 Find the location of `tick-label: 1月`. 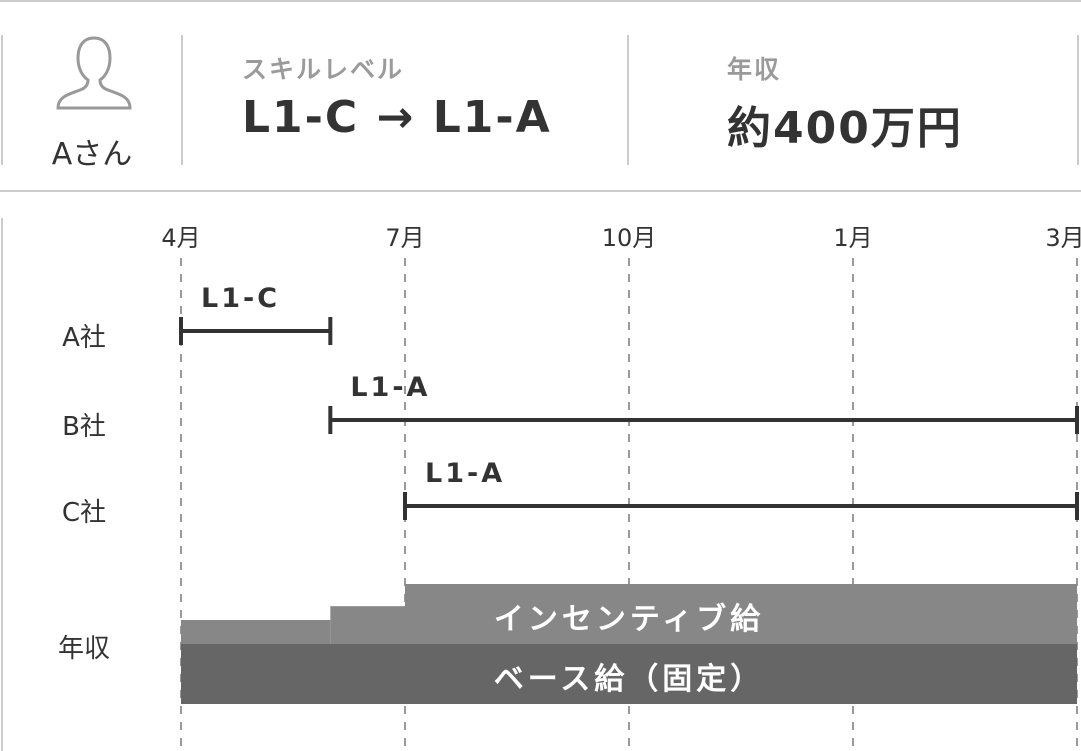

tick-label: 1月 is located at coordinates (853, 238).